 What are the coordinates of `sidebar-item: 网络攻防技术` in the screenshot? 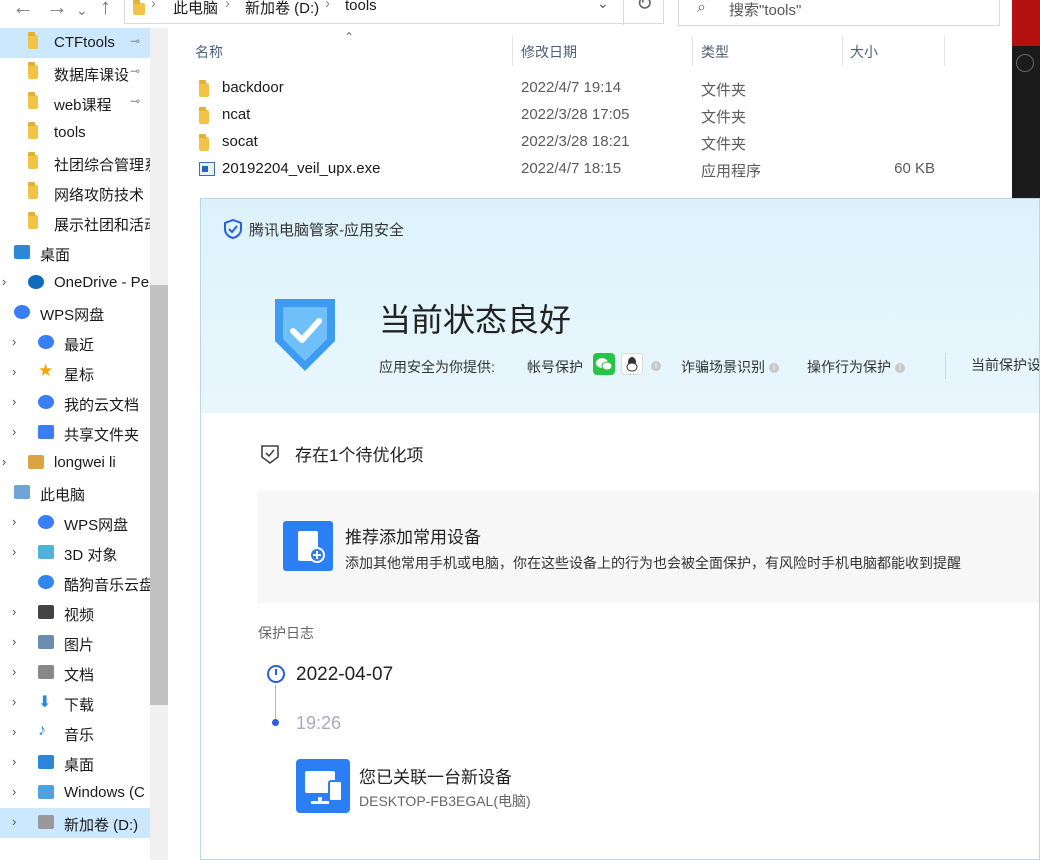 It's located at (75, 193).